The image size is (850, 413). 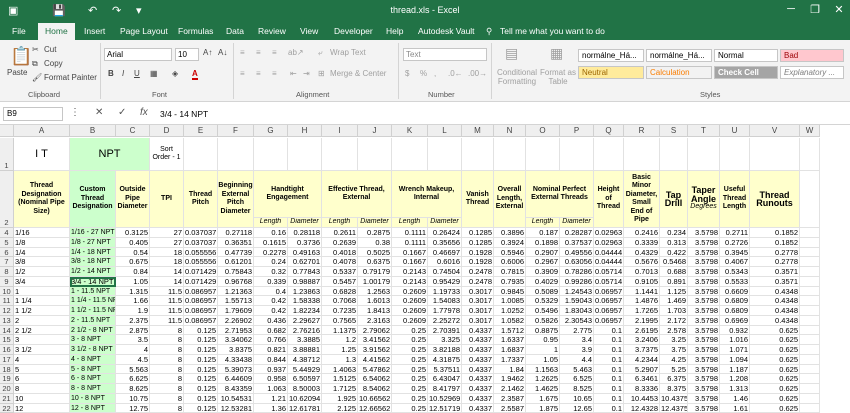 I want to click on cell-S11: 1.469, so click(x=674, y=301).